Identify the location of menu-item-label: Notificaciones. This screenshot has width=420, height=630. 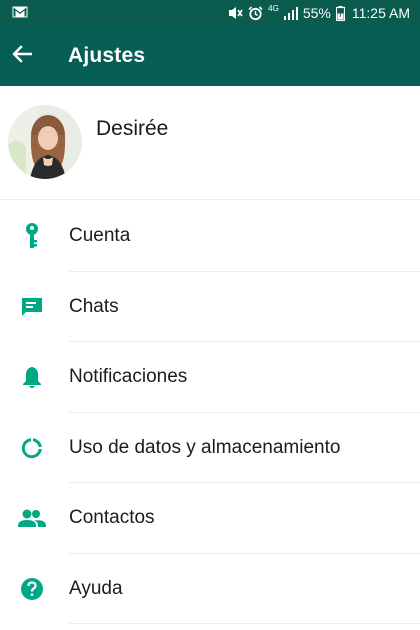
(128, 377).